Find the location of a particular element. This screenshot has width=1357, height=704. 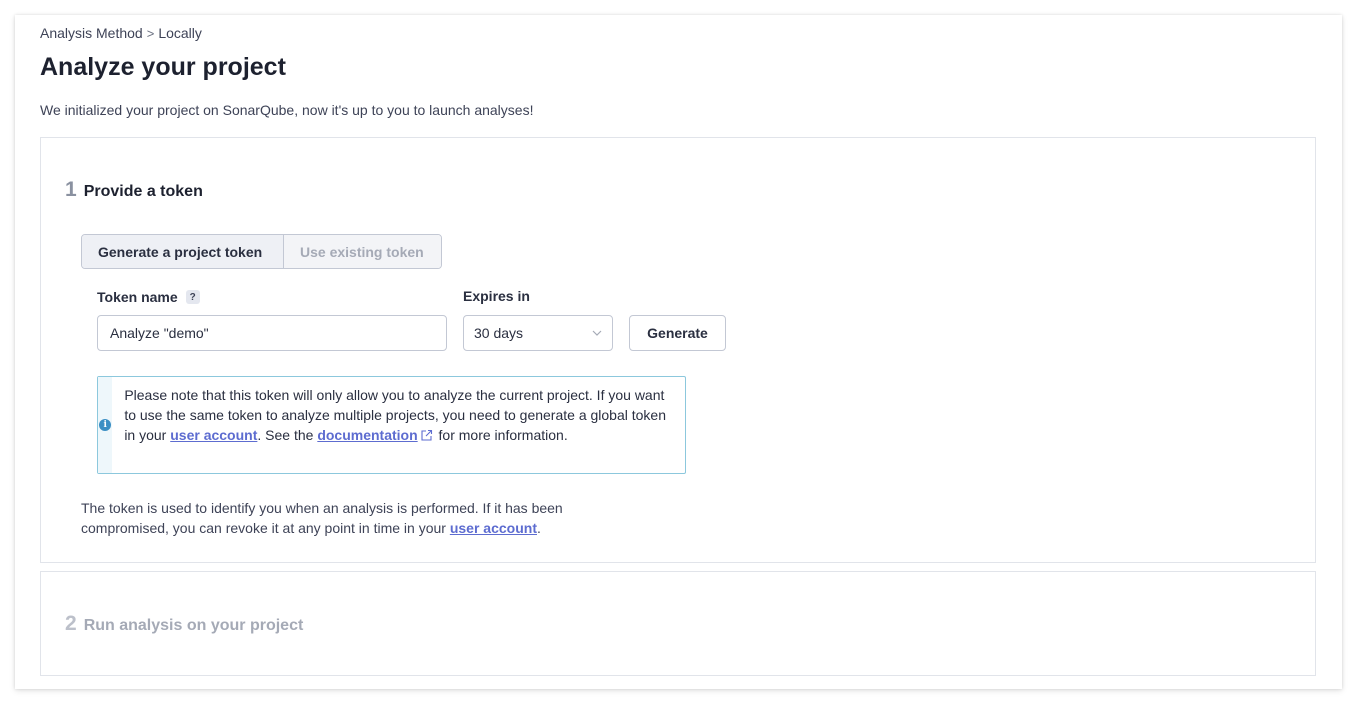

expires-in-value: 30 days is located at coordinates (499, 333).